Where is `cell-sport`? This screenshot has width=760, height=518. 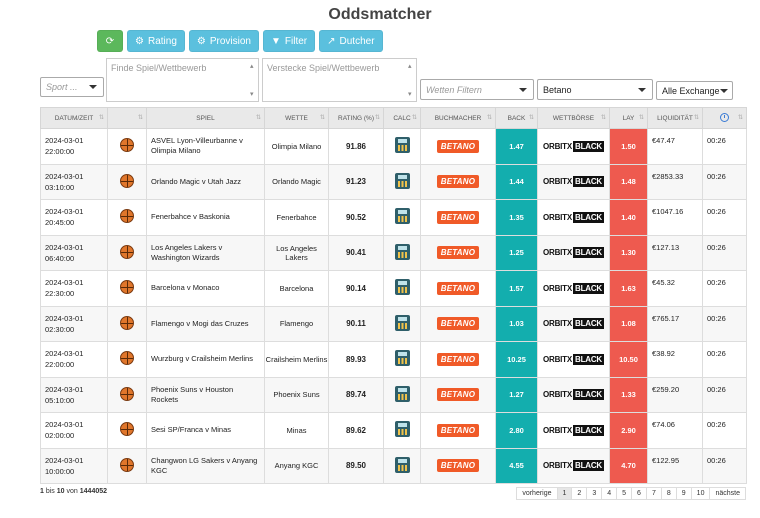
cell-sport is located at coordinates (127, 146).